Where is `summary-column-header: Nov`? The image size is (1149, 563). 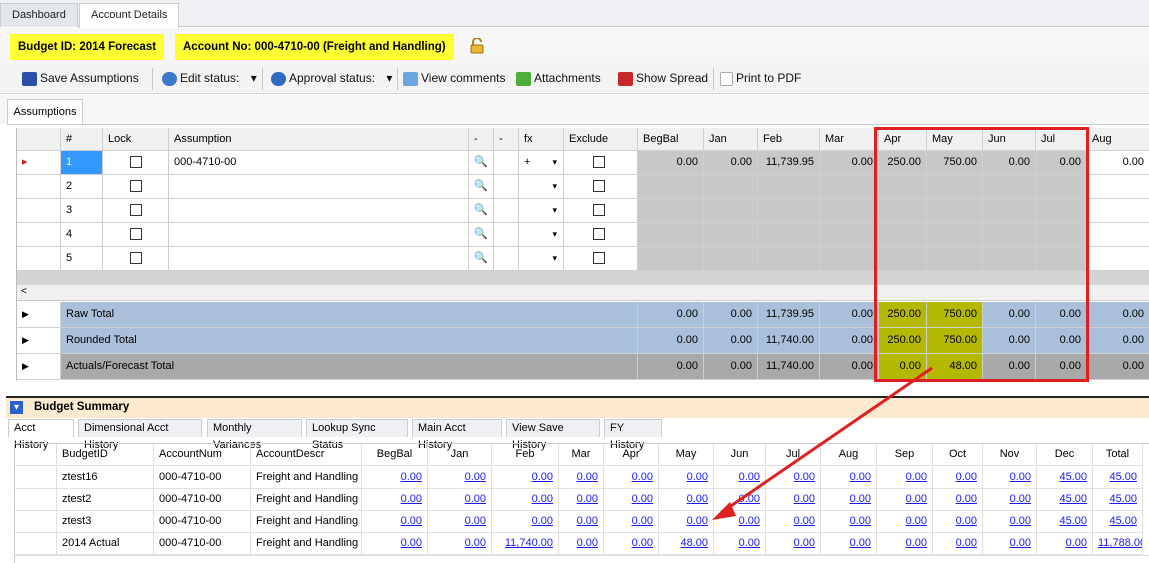
summary-column-header: Nov is located at coordinates (1010, 455).